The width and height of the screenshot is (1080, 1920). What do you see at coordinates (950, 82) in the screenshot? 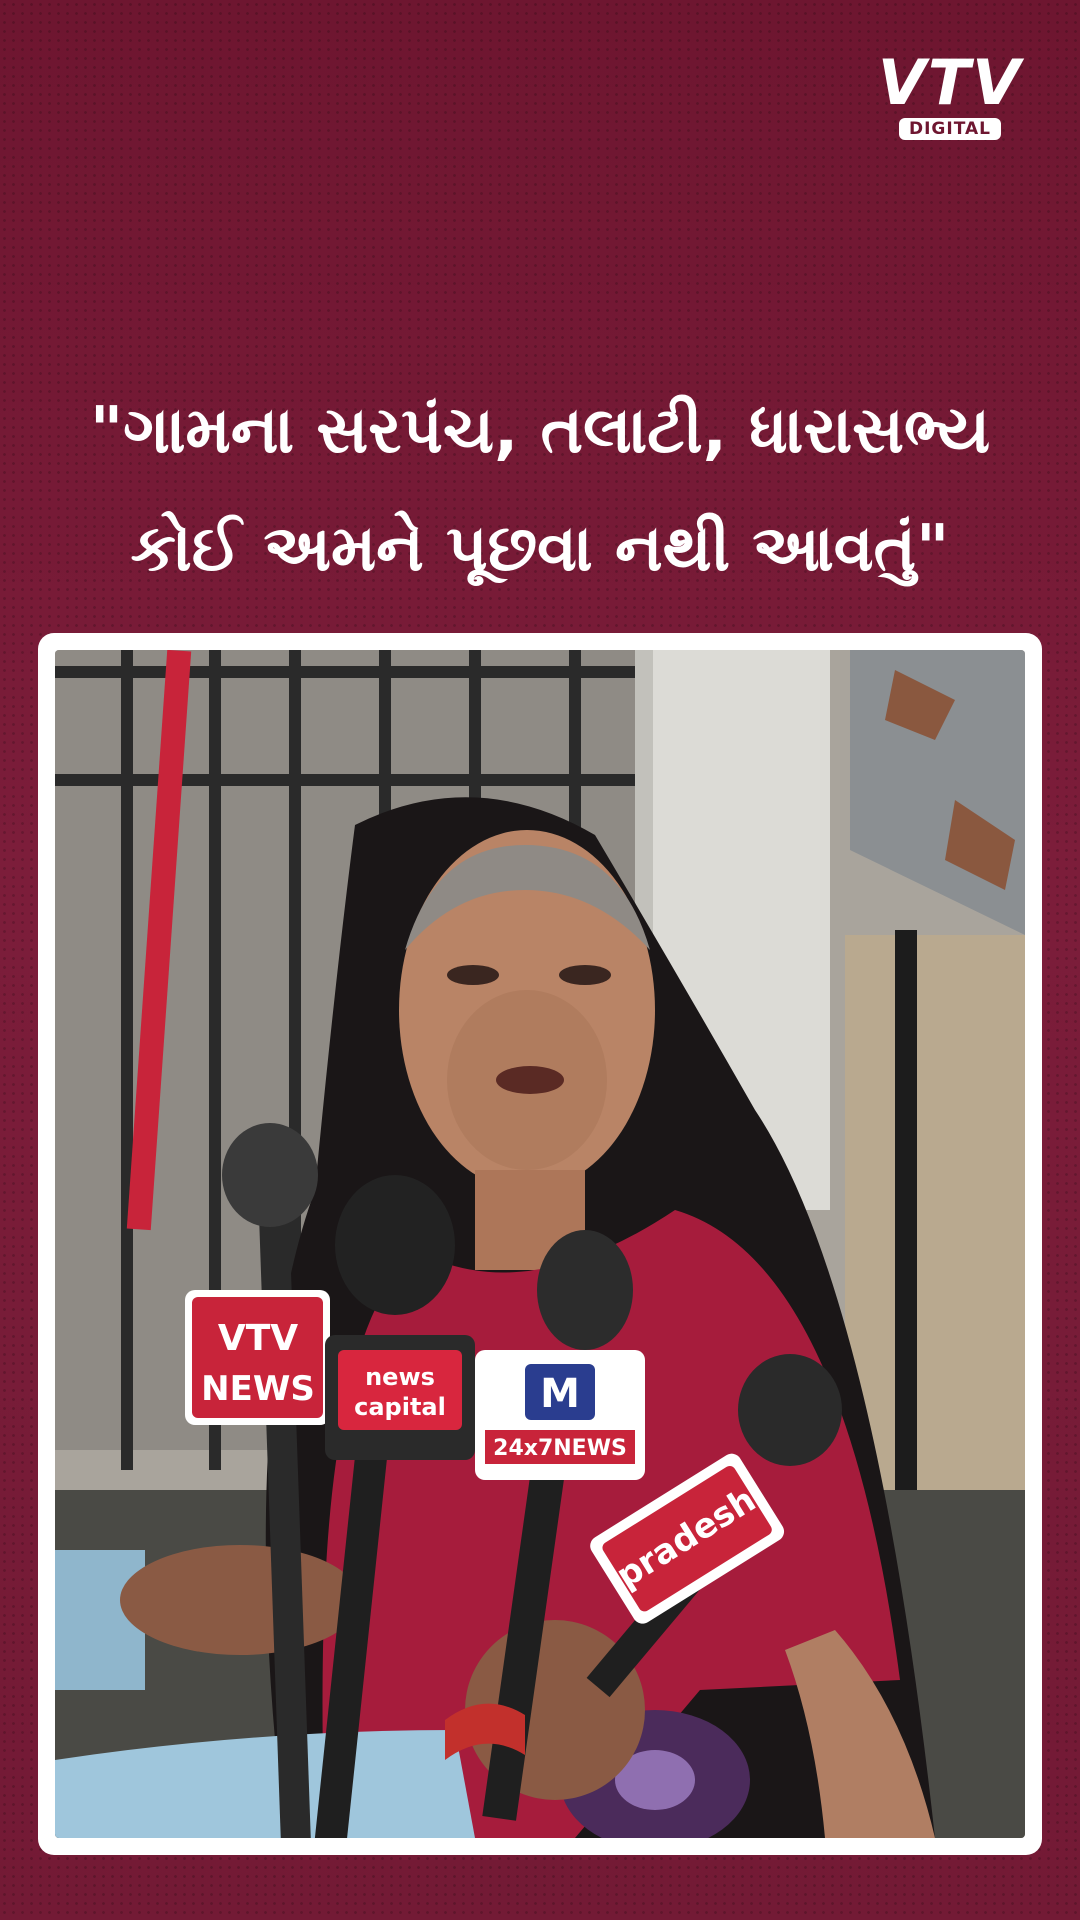
I see `logo-text: VTV` at bounding box center [950, 82].